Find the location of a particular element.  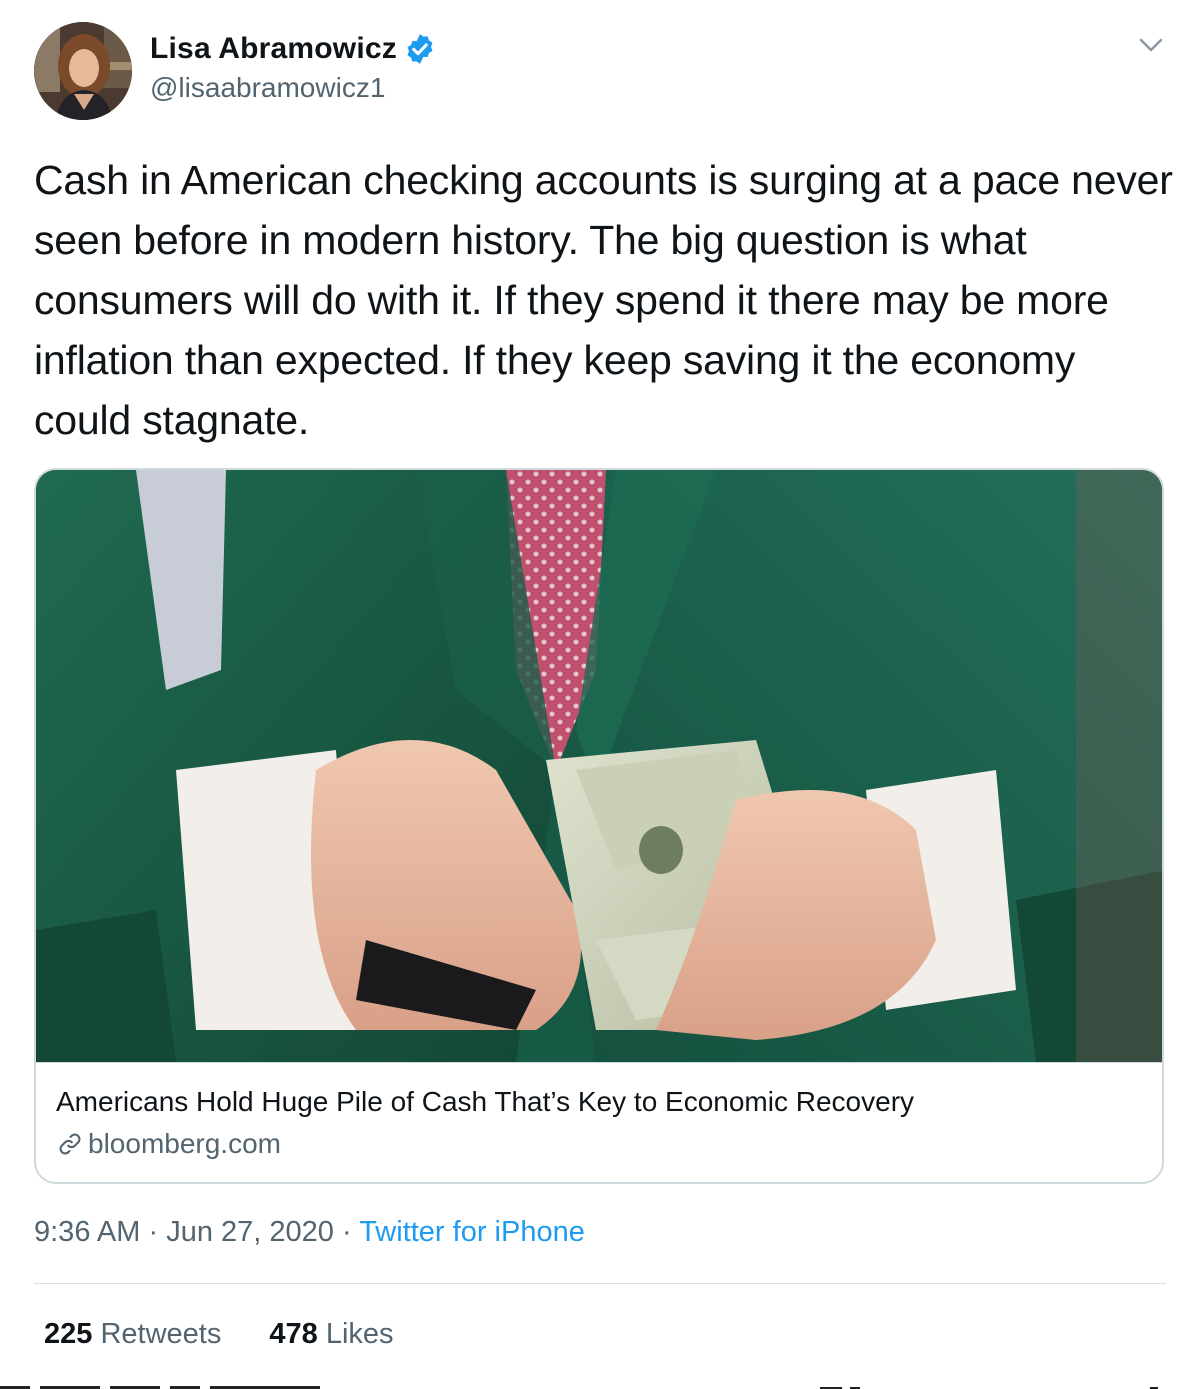

card-source: bloomberg.com is located at coordinates (168, 1144).